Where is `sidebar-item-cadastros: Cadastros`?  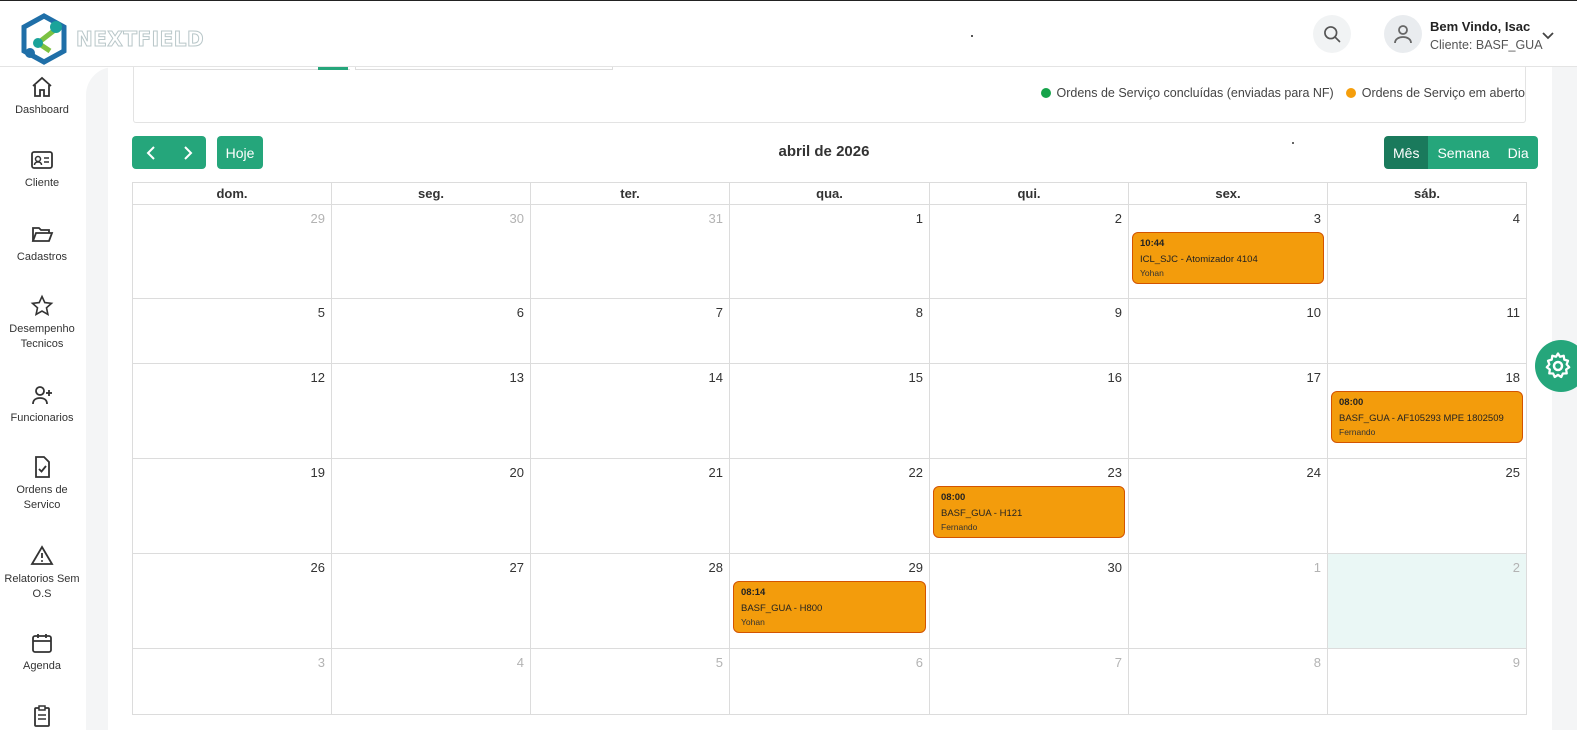
sidebar-item-cadastros: Cadastros is located at coordinates (42, 243).